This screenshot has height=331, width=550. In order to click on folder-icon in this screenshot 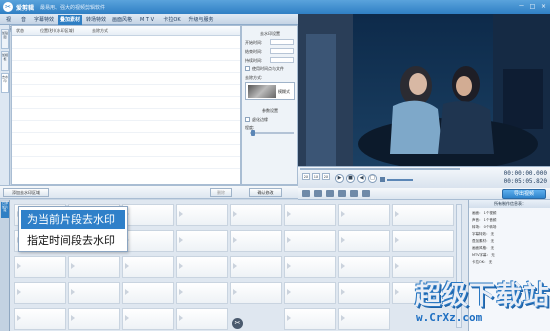, I will do `click(318, 193)`.